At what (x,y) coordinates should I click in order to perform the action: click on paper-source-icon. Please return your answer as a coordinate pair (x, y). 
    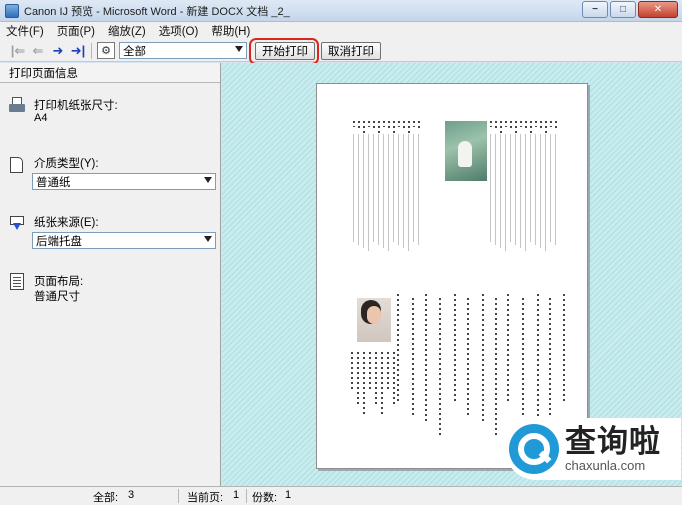
    Looking at the image, I should click on (18, 224).